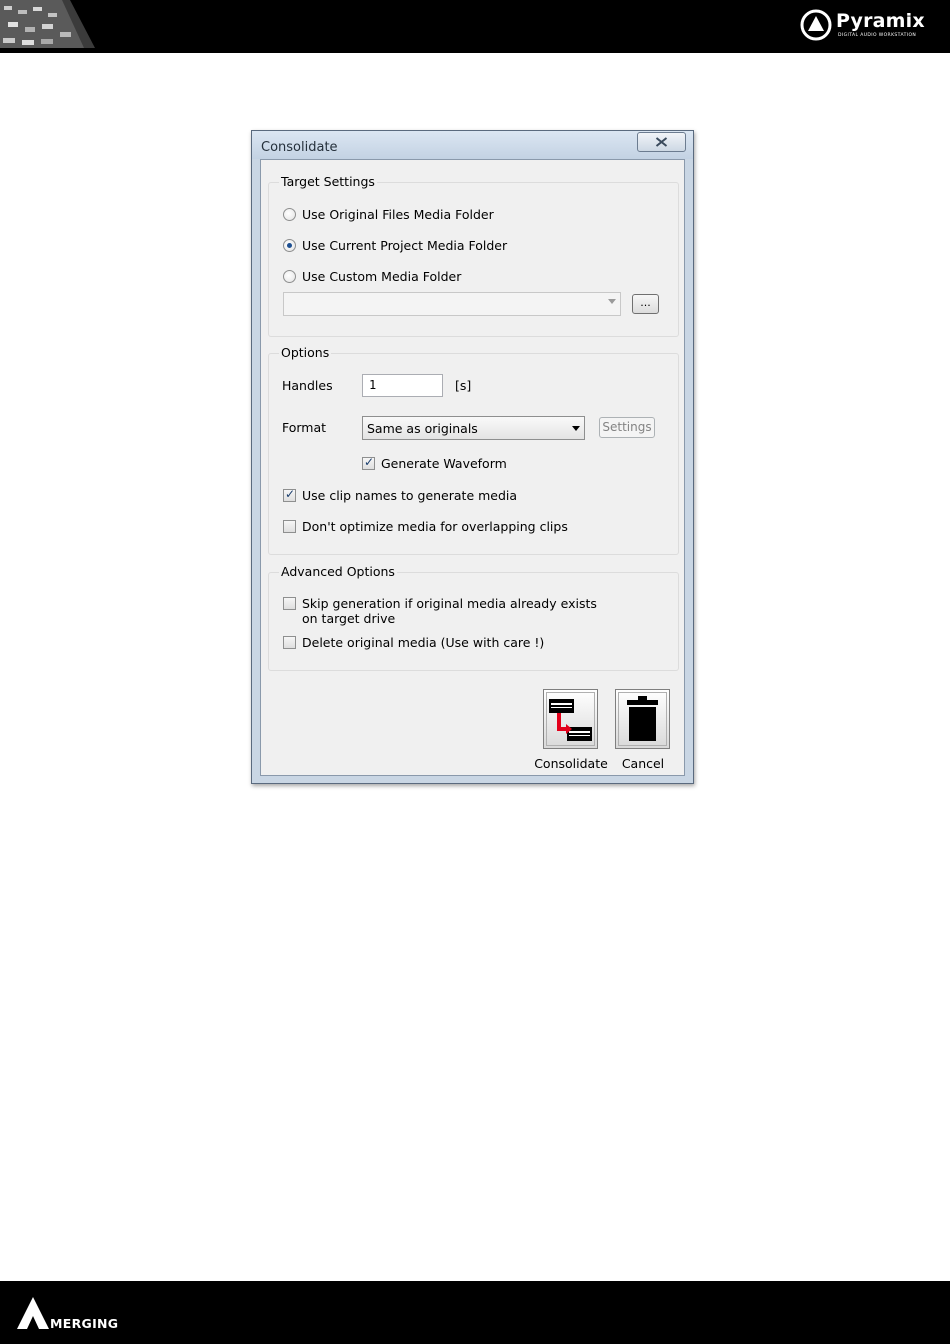  Describe the element at coordinates (627, 427) in the screenshot. I see `format-settings-button: Settings` at that location.